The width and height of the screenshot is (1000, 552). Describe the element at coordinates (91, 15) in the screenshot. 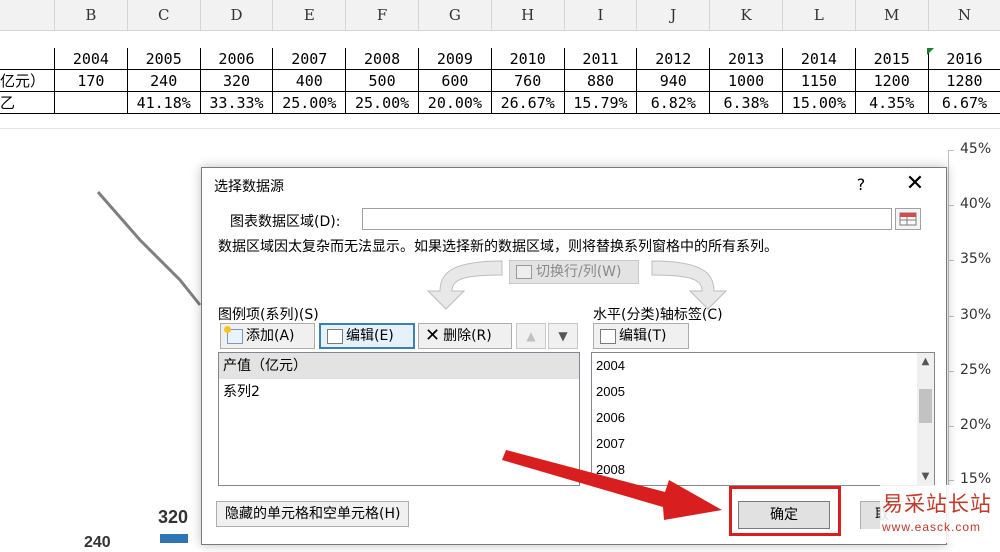

I see `column-header-b: B` at that location.